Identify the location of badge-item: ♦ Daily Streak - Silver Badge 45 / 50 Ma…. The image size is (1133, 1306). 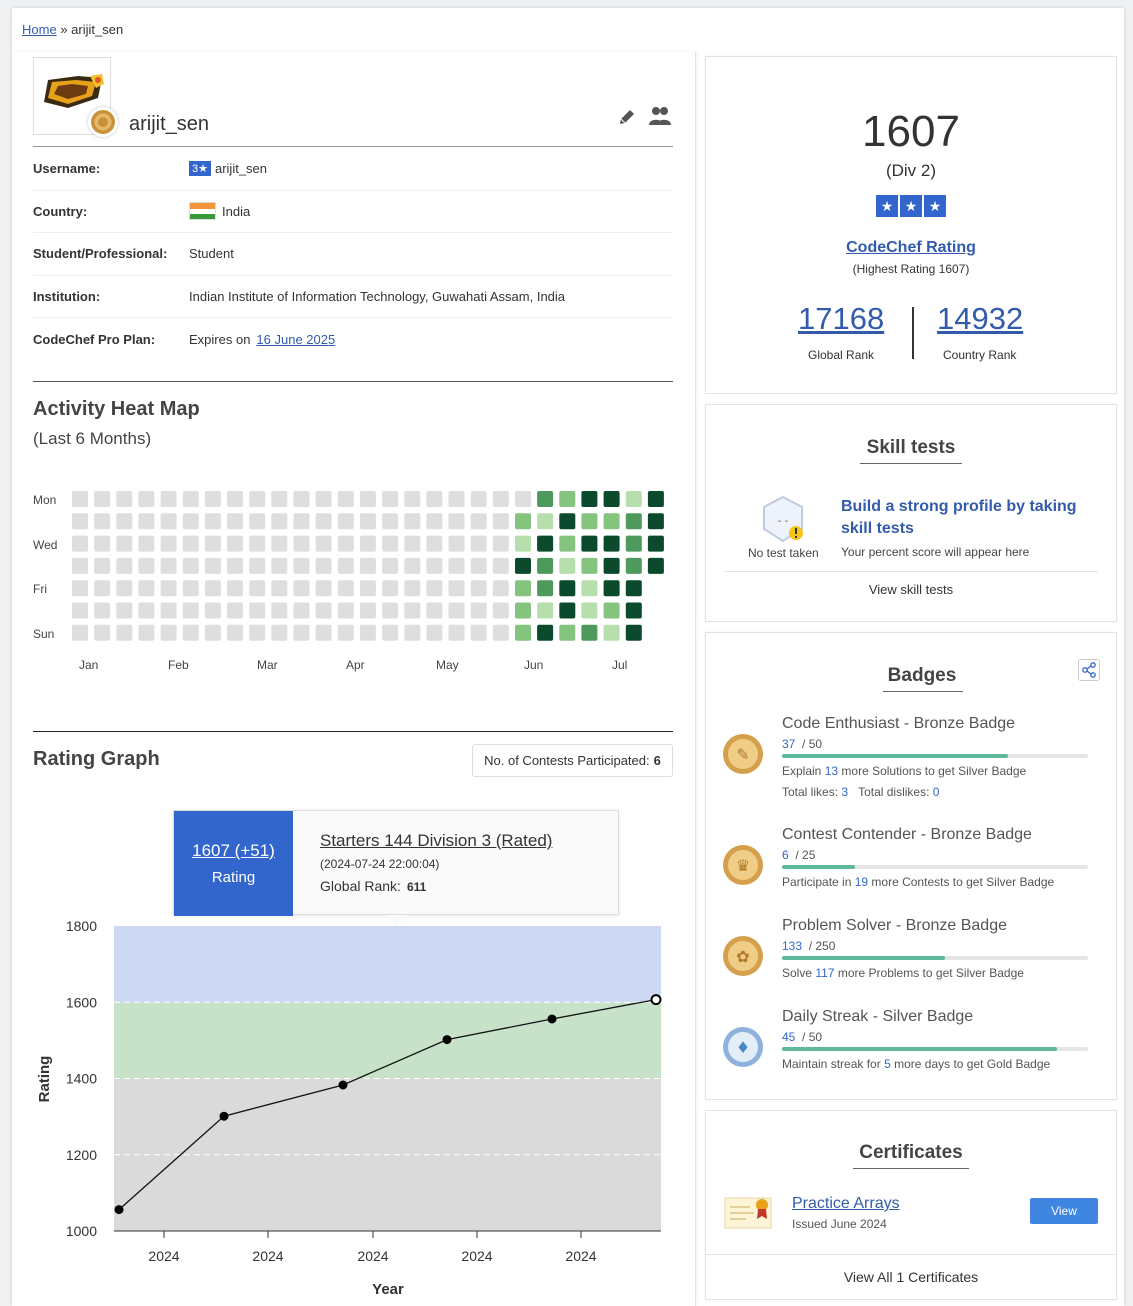
(912, 1049).